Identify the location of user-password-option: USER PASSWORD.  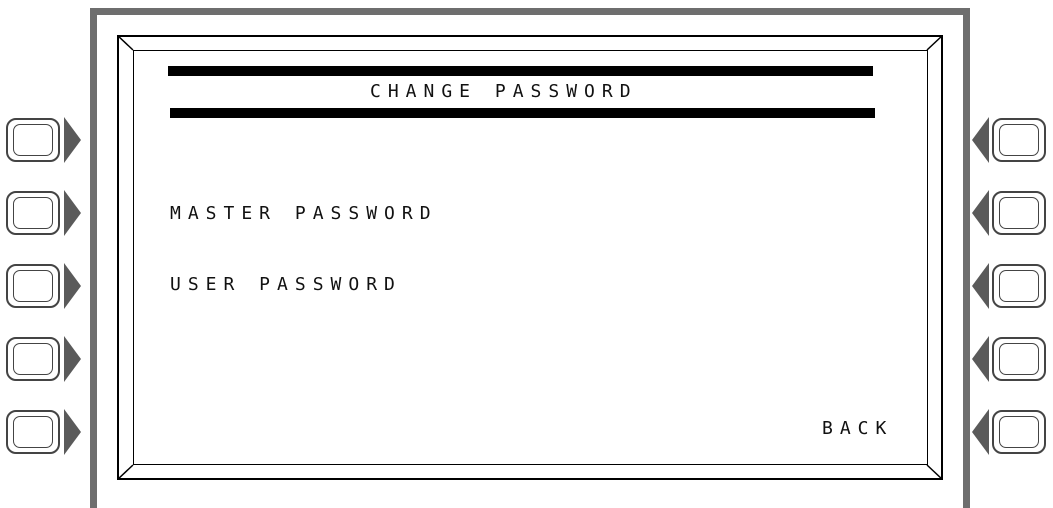
(286, 285).